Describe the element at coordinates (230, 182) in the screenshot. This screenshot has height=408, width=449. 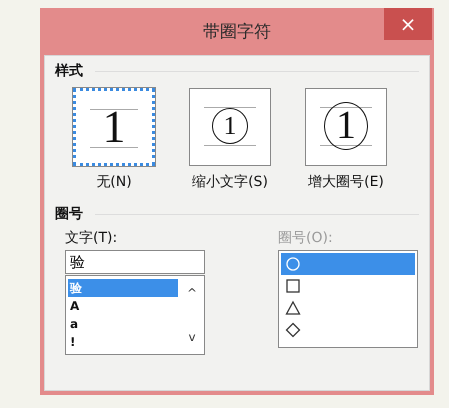
I see `style-label: 缩小文字(S)` at that location.